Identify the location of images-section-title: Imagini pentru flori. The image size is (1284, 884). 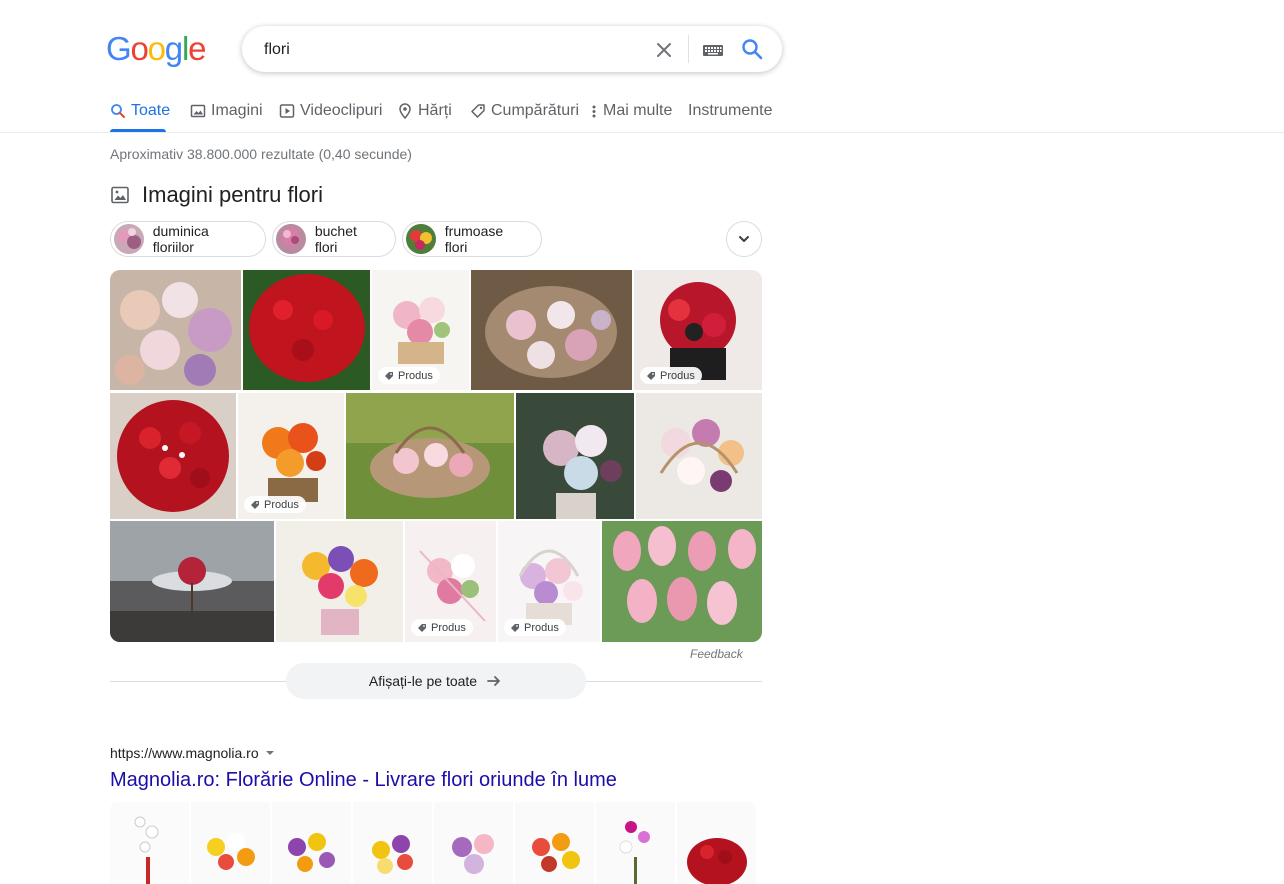
(232, 194).